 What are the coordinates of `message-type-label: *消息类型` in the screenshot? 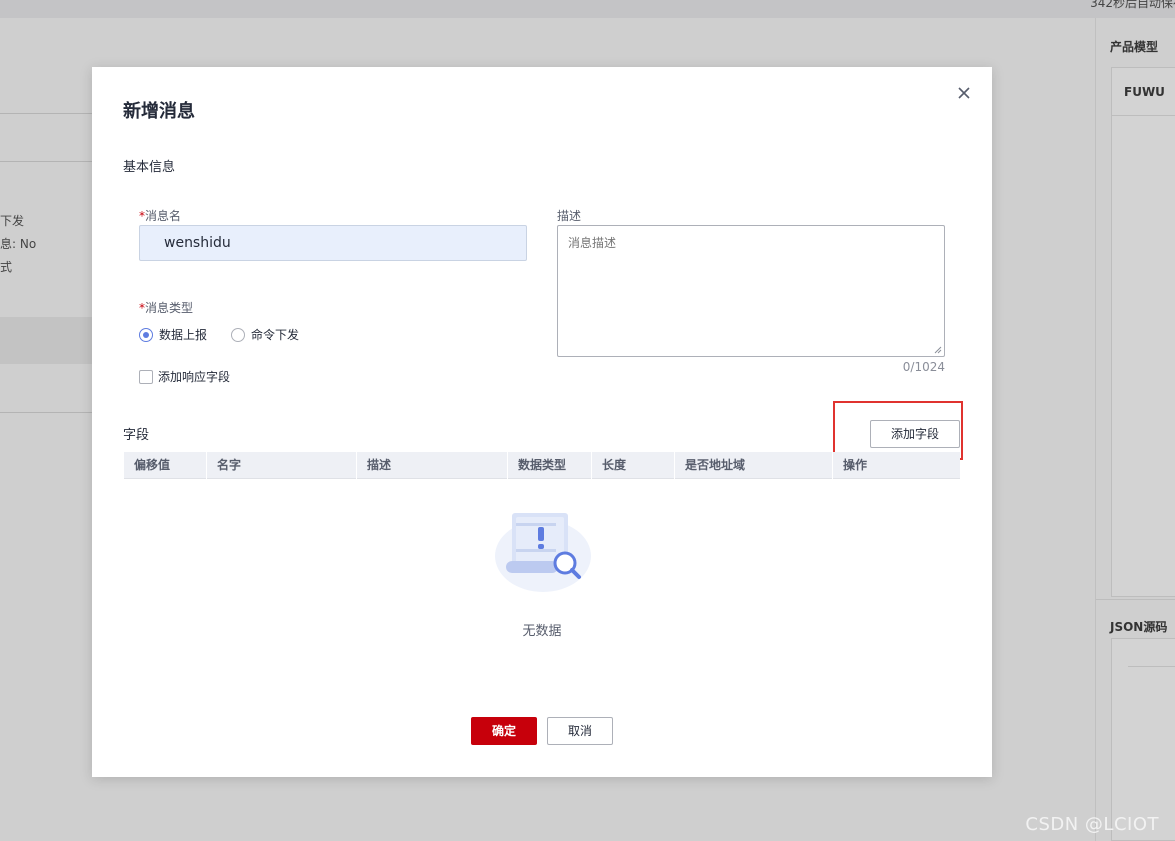 It's located at (166, 307).